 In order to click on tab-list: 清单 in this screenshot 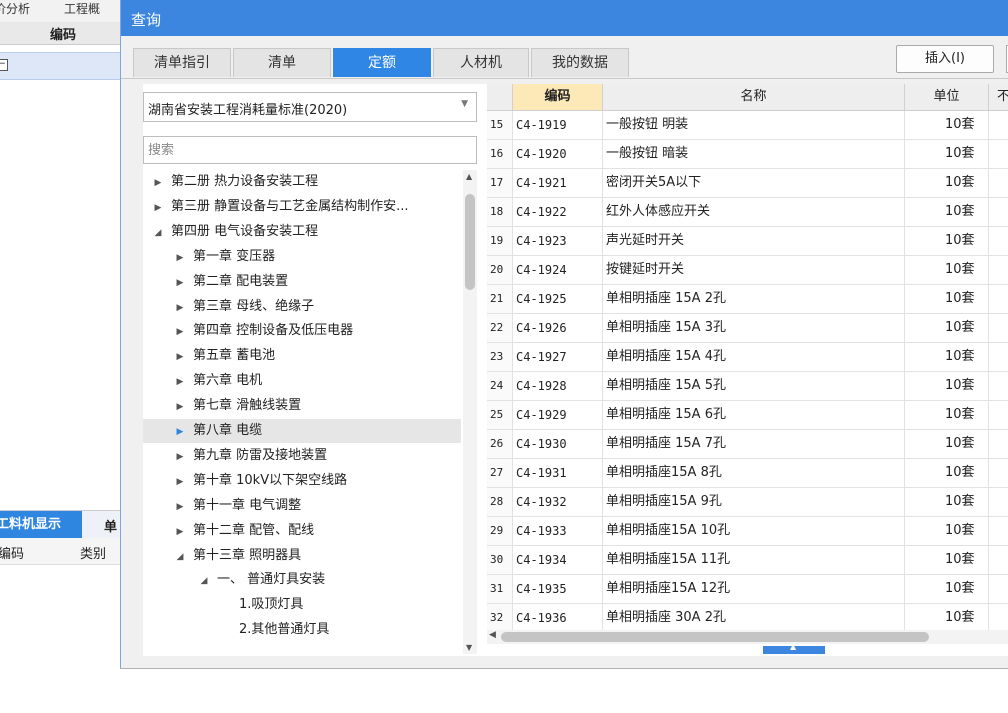, I will do `click(282, 62)`.